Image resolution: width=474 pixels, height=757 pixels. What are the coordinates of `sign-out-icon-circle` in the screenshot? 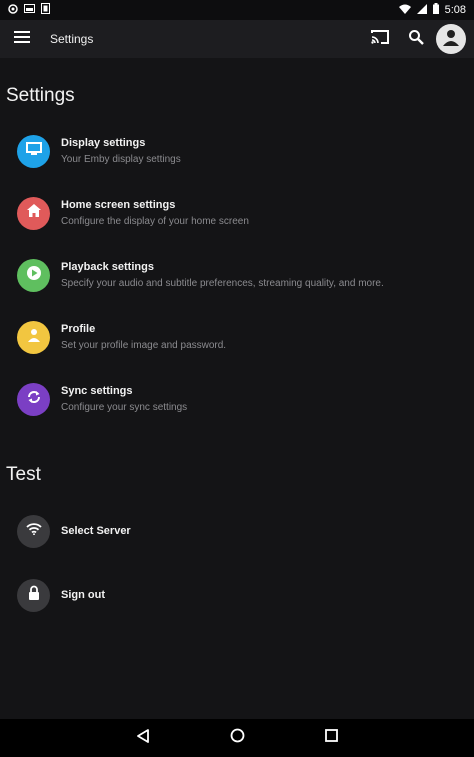 It's located at (33, 595).